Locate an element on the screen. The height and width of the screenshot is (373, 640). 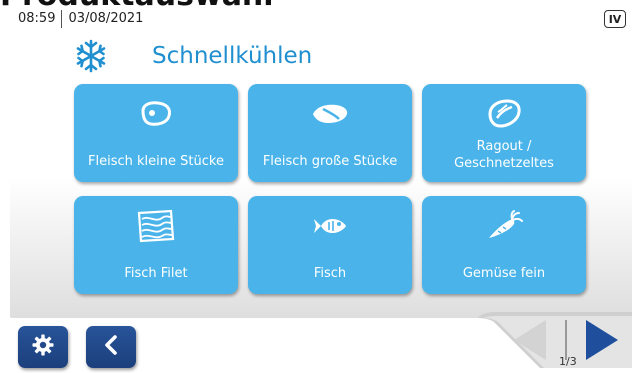
small-meat-icon is located at coordinates (156, 114).